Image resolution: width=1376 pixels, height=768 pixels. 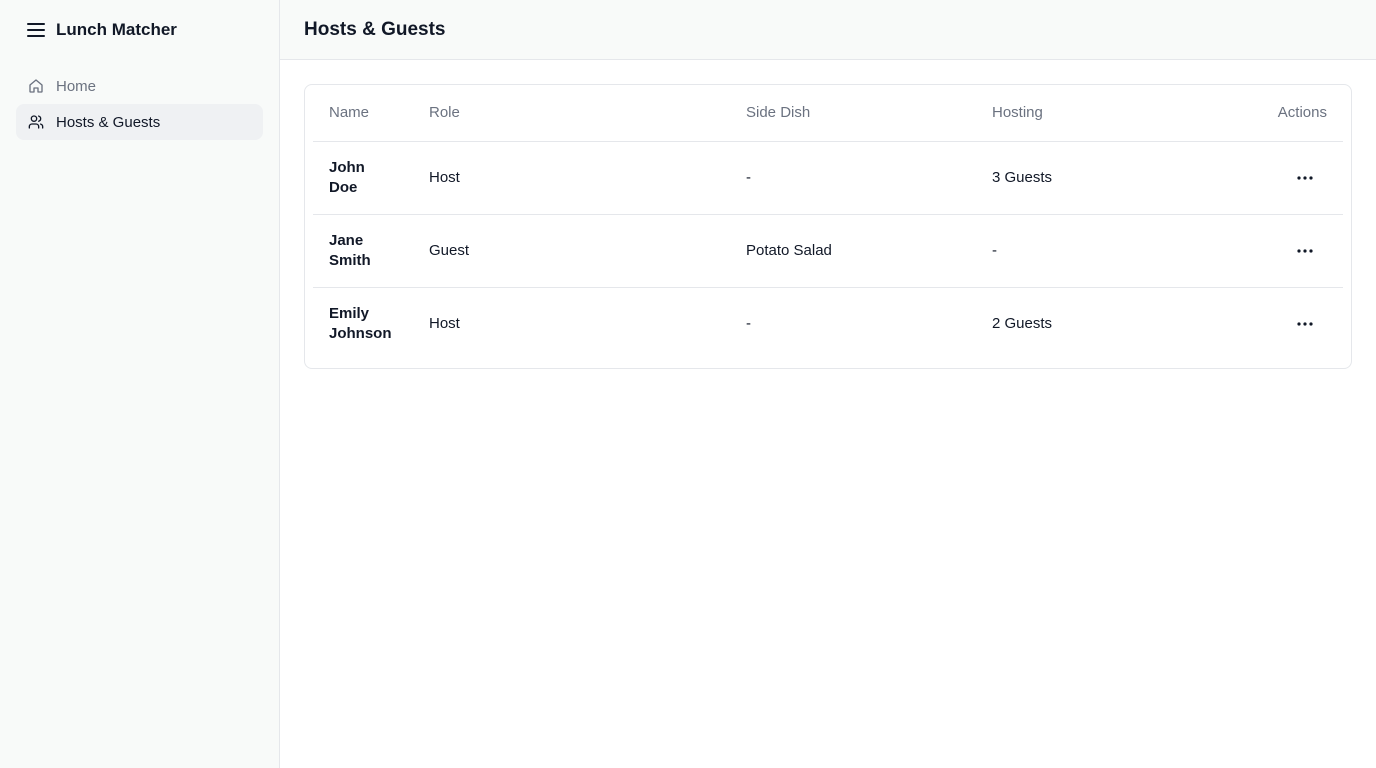 I want to click on home-icon, so click(x=36, y=86).